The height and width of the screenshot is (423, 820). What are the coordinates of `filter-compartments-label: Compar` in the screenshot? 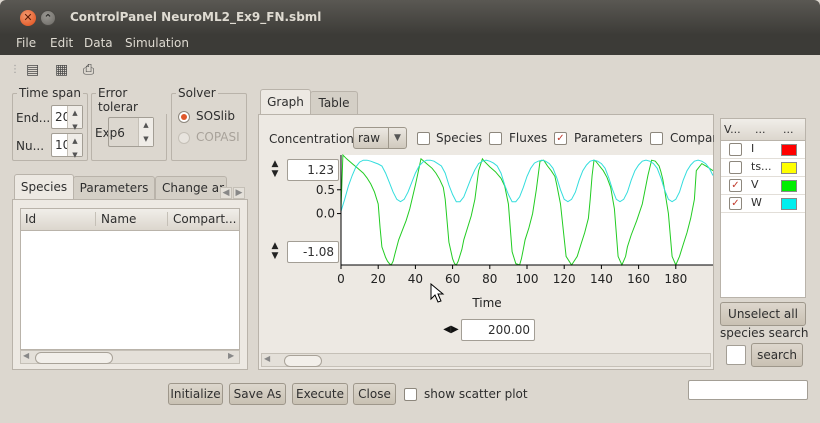 It's located at (692, 138).